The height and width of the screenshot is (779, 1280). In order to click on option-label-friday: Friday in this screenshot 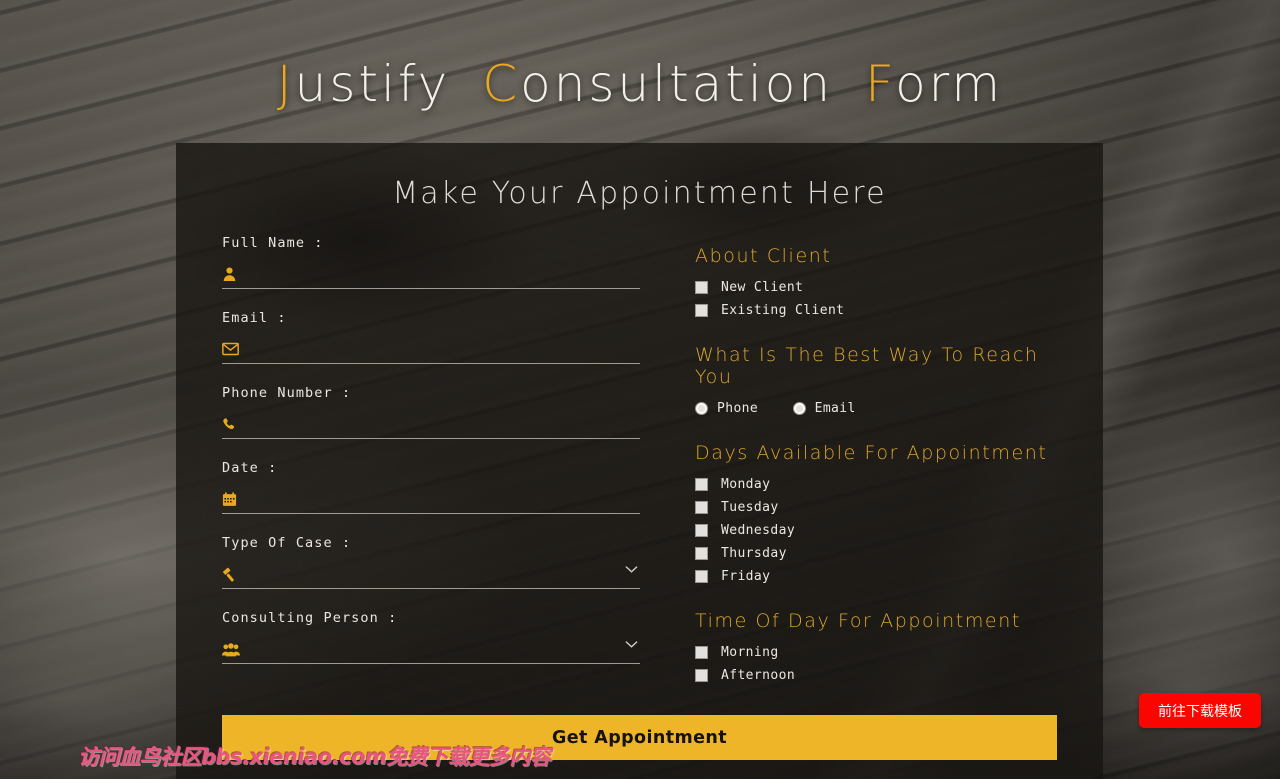, I will do `click(746, 576)`.